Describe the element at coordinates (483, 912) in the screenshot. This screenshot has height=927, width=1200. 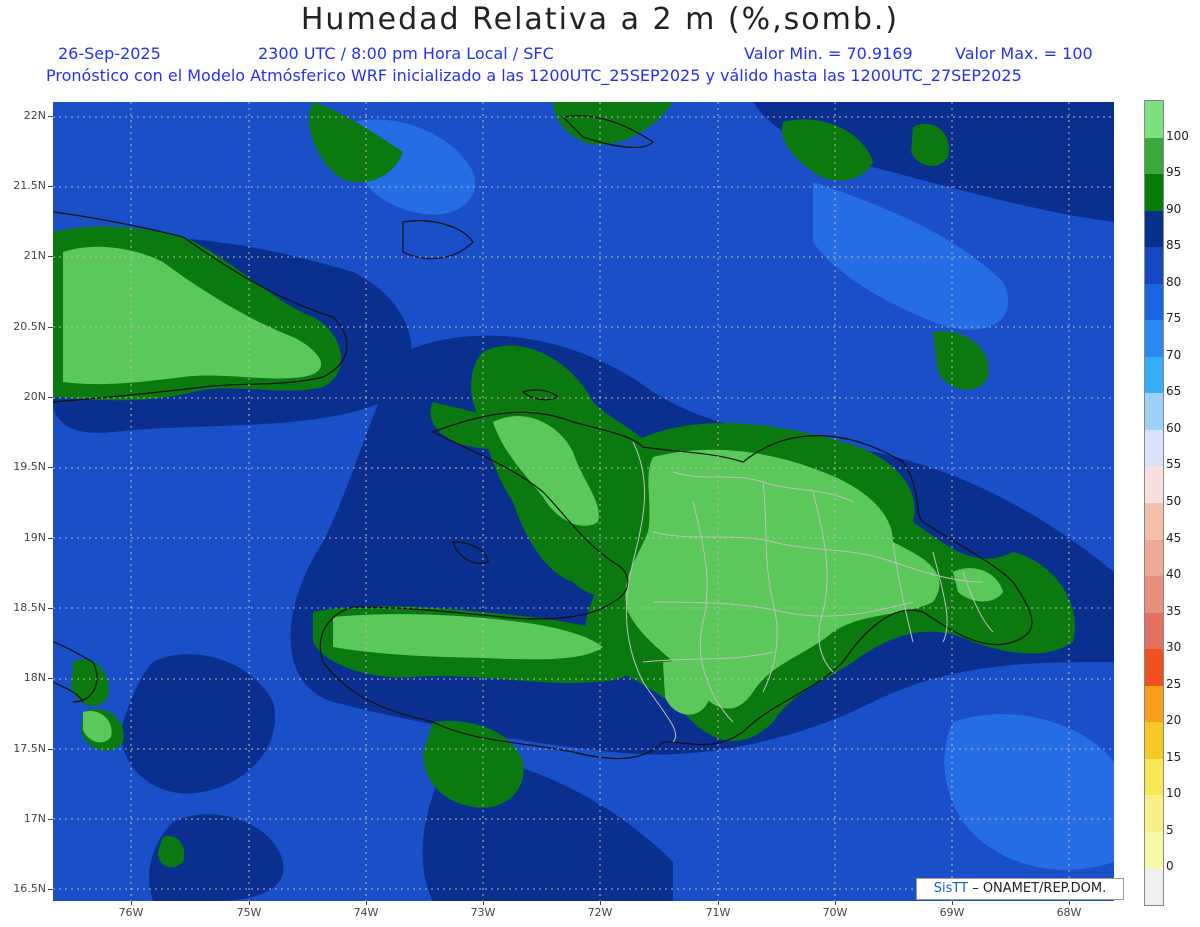
I see `lon-label: 73W` at that location.